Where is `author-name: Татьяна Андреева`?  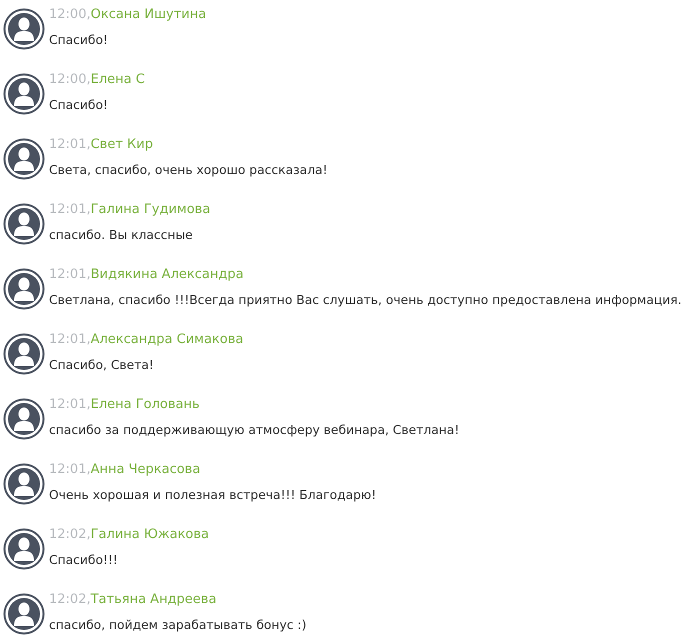
author-name: Татьяна Андреева is located at coordinates (153, 600).